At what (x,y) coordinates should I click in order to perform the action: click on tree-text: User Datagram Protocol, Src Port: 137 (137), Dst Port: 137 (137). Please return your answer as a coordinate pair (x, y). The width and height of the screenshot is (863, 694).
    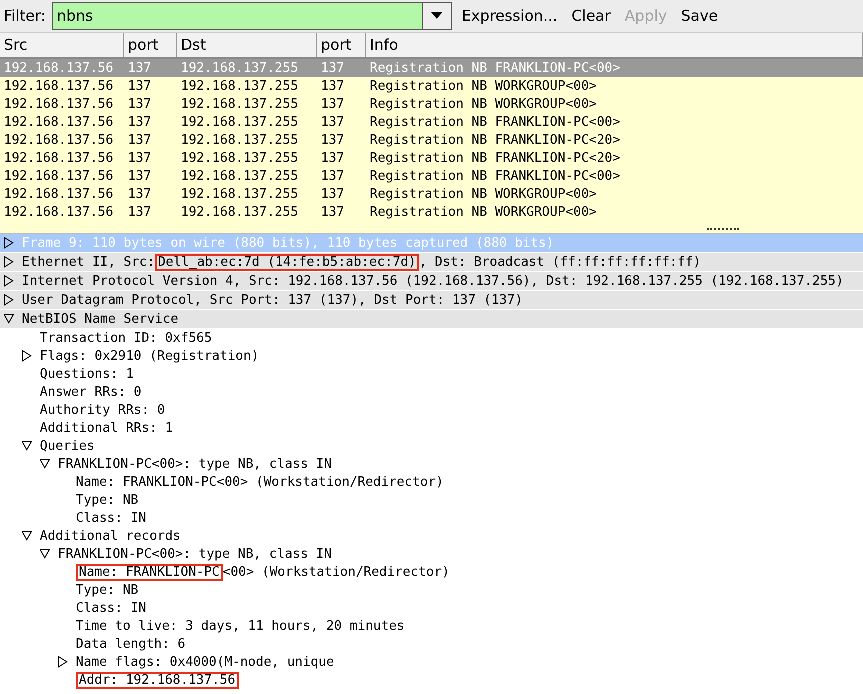
    Looking at the image, I should click on (272, 300).